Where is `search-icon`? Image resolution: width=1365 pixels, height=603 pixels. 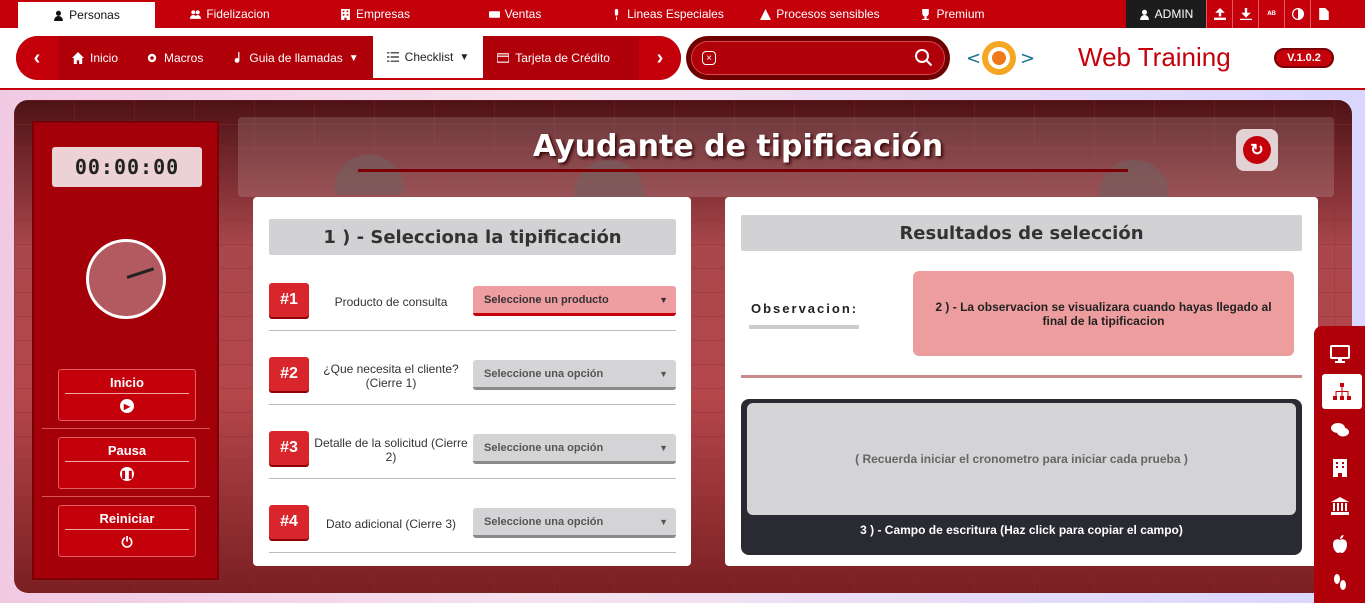 search-icon is located at coordinates (924, 58).